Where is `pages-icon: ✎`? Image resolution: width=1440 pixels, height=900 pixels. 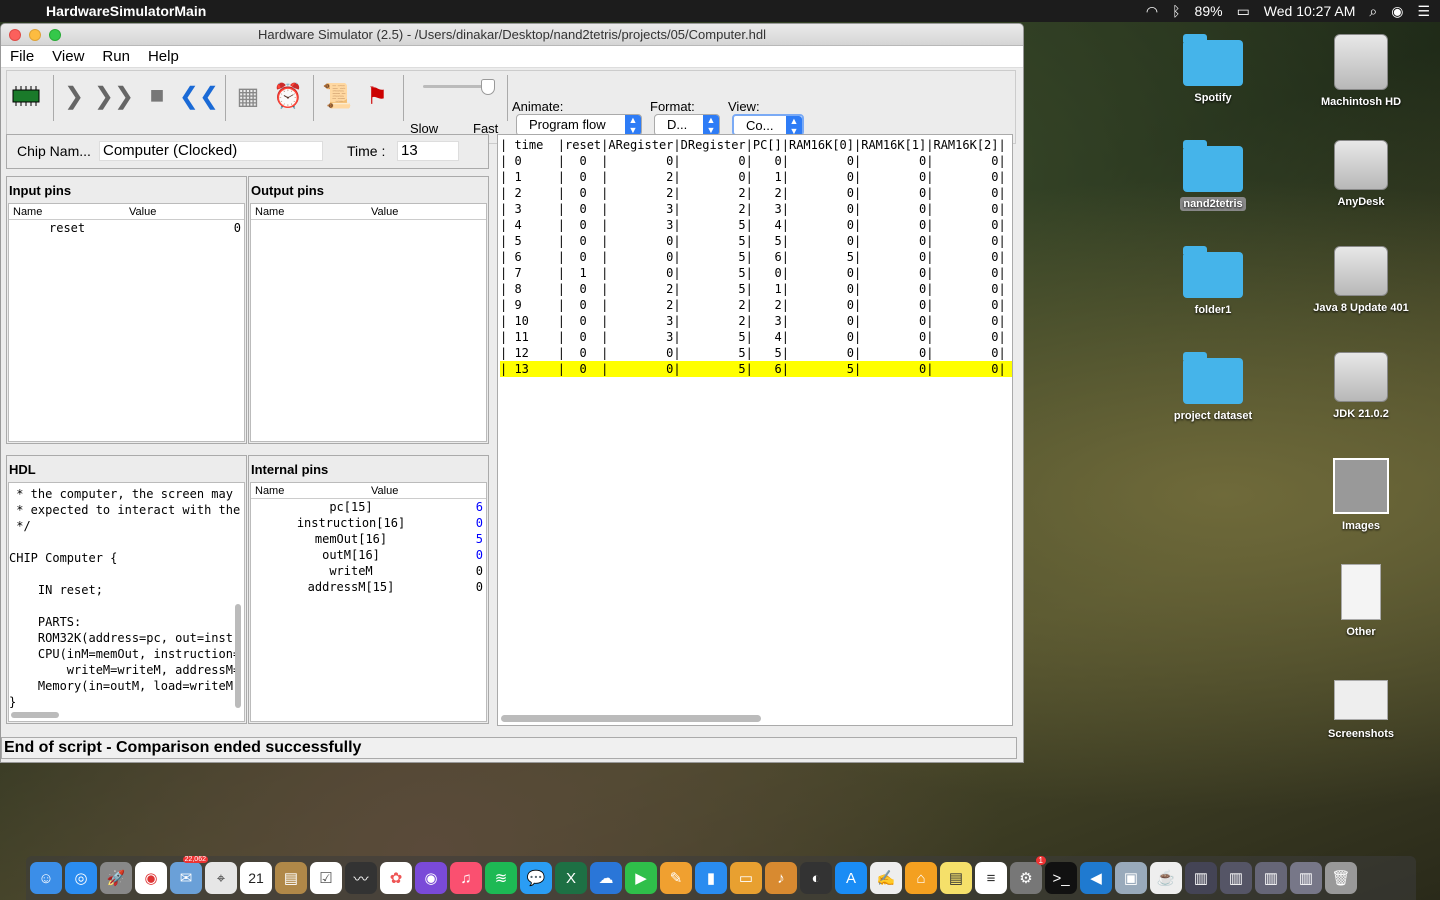 pages-icon: ✎ is located at coordinates (676, 878).